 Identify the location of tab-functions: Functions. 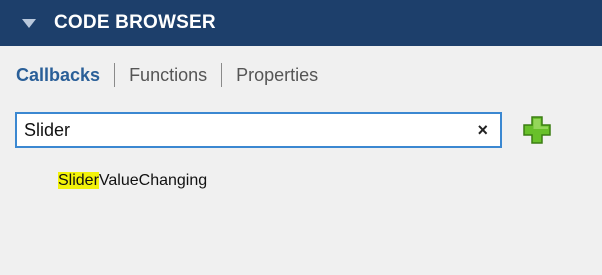
(168, 75).